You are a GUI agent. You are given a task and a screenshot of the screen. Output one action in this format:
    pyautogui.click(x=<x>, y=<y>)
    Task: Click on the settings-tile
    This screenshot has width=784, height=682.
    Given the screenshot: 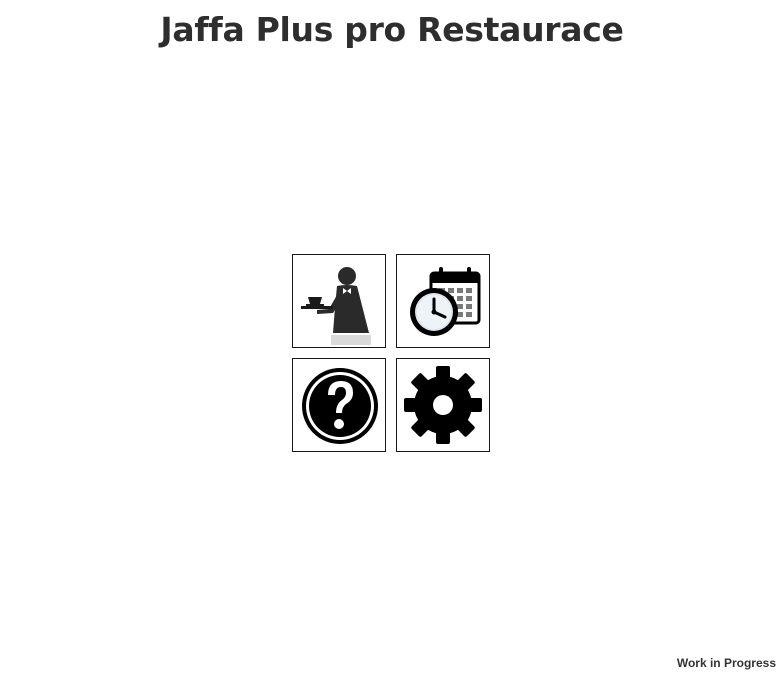 What is the action you would take?
    pyautogui.click(x=443, y=405)
    